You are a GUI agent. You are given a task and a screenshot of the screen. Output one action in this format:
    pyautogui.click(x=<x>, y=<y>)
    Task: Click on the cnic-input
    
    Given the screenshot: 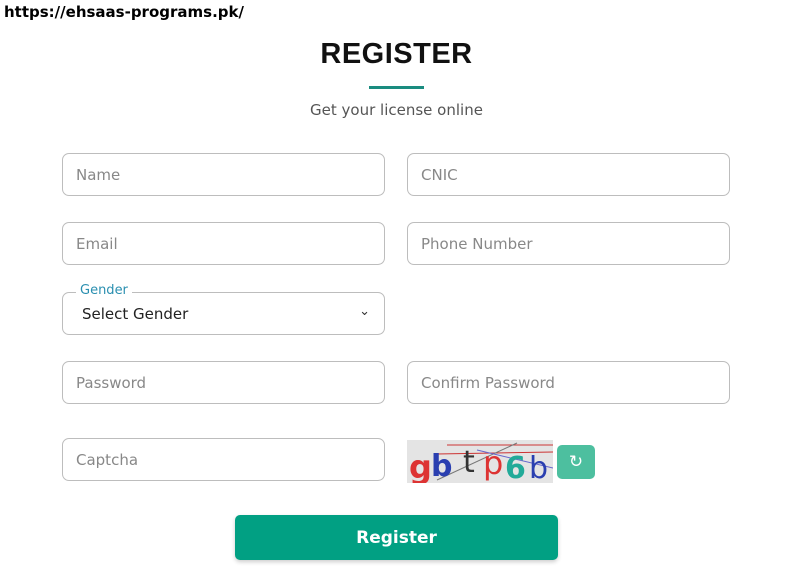 What is the action you would take?
    pyautogui.click(x=568, y=174)
    